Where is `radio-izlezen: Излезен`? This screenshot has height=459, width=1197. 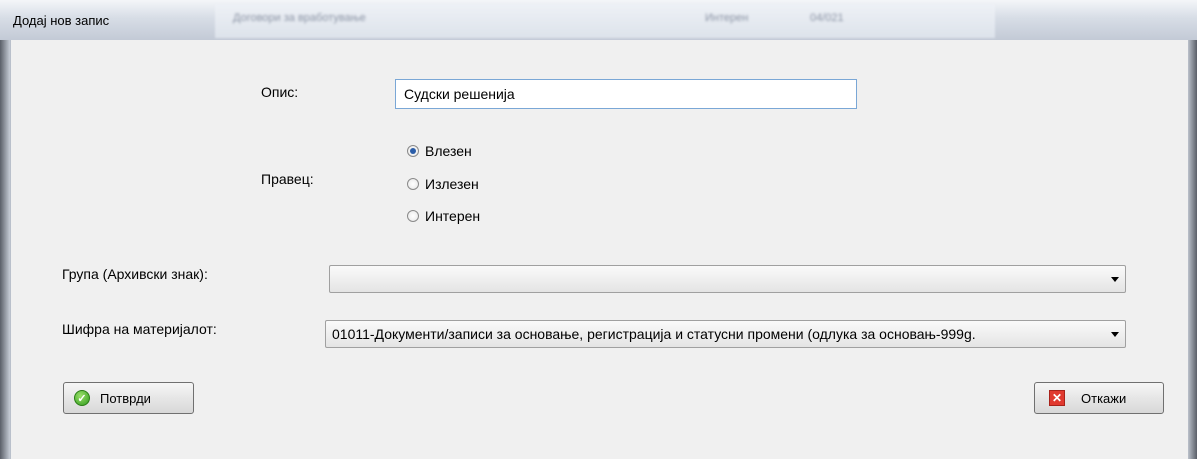
radio-izlezen: Излезен is located at coordinates (443, 184).